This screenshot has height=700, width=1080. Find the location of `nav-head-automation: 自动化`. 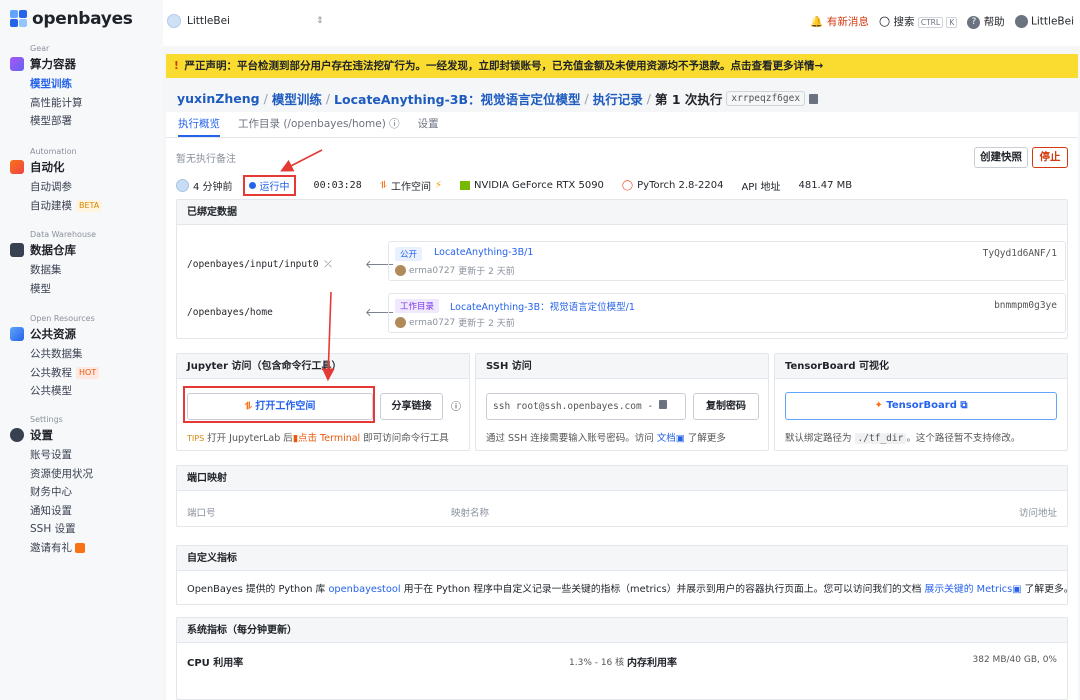

nav-head-automation: 自动化 is located at coordinates (85, 167).